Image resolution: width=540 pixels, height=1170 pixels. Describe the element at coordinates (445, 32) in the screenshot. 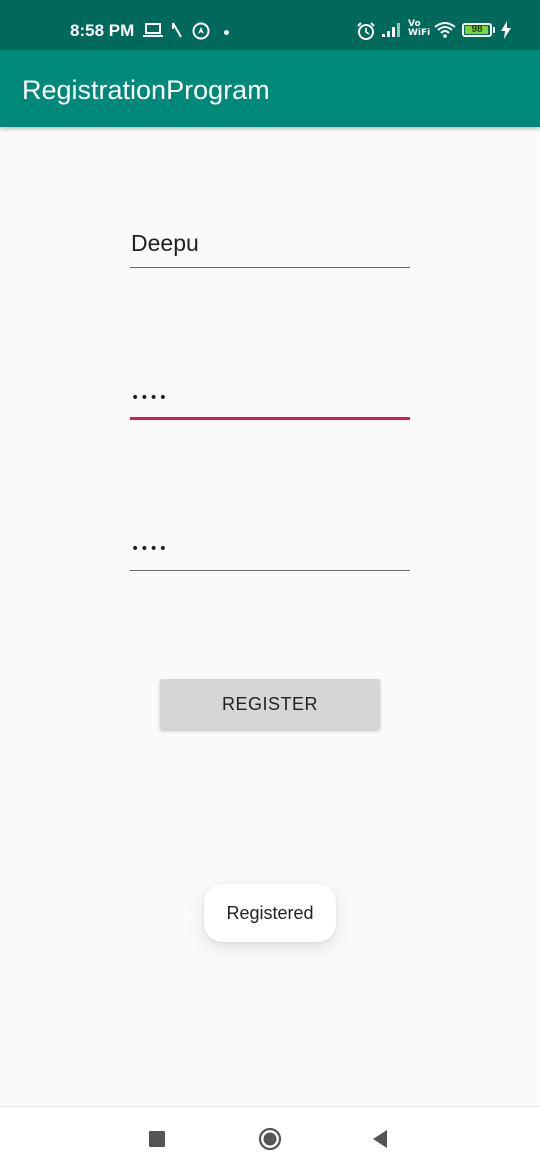

I see `wifi-icon` at that location.